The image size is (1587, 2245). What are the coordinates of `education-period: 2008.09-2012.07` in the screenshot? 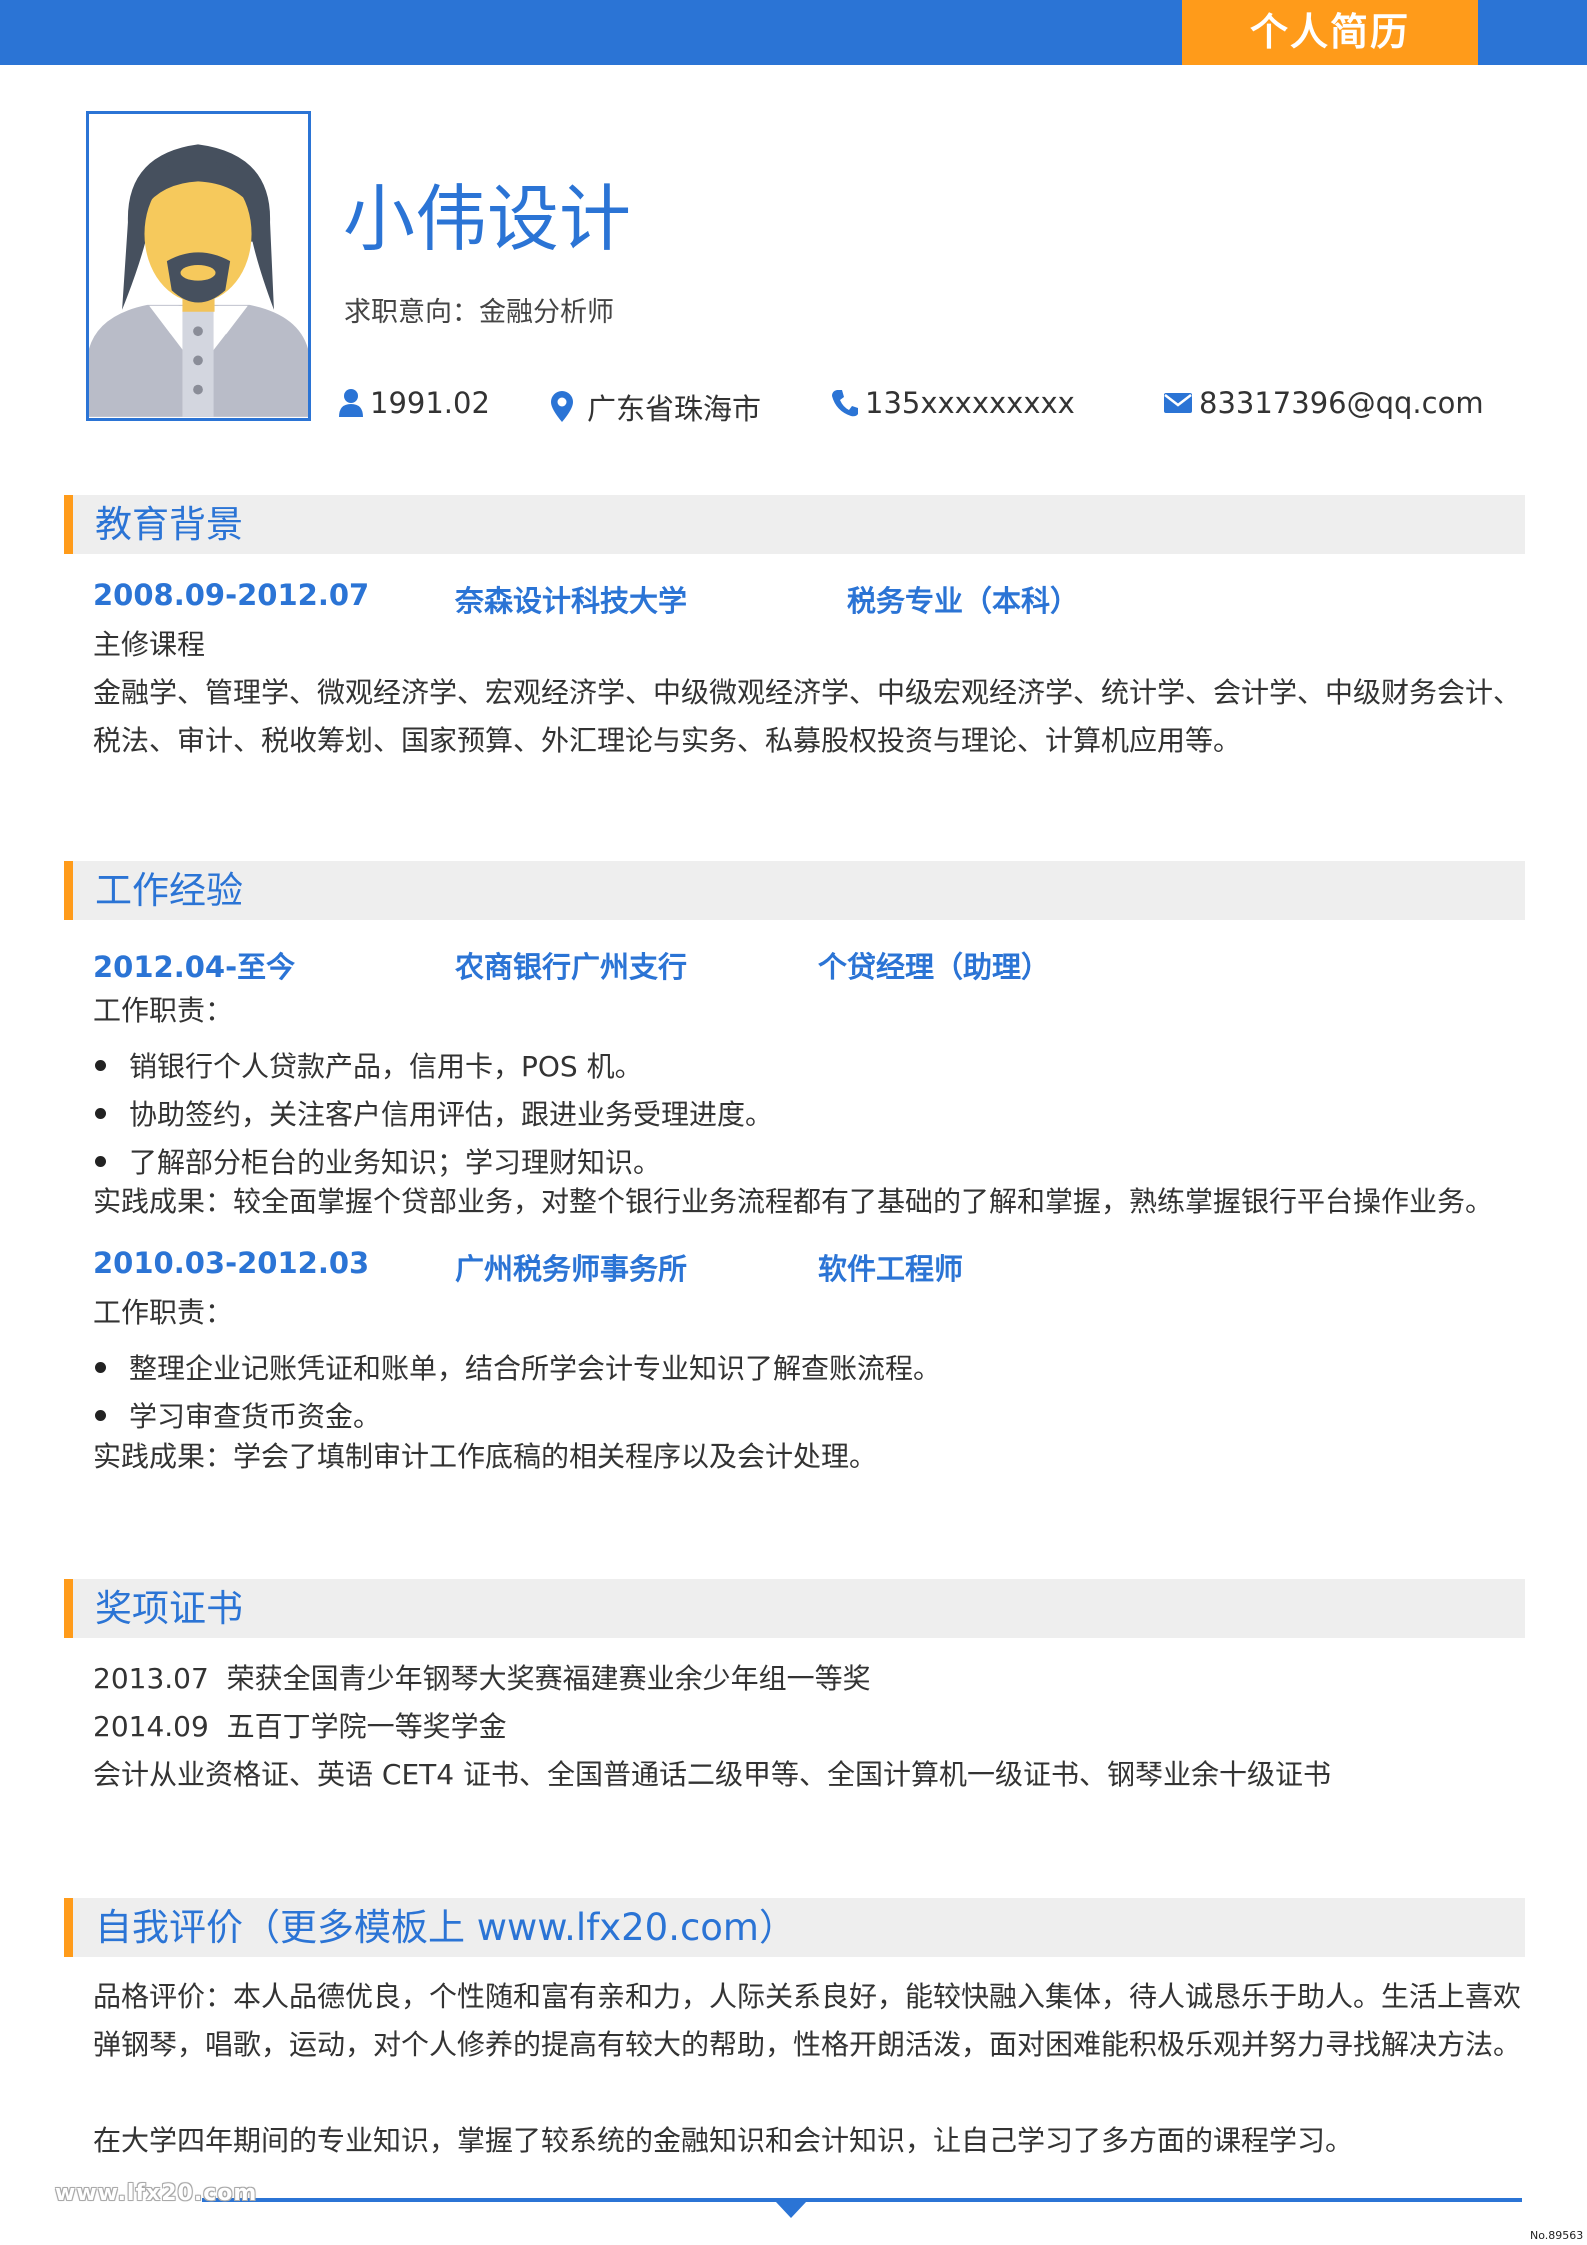 It's located at (231, 595).